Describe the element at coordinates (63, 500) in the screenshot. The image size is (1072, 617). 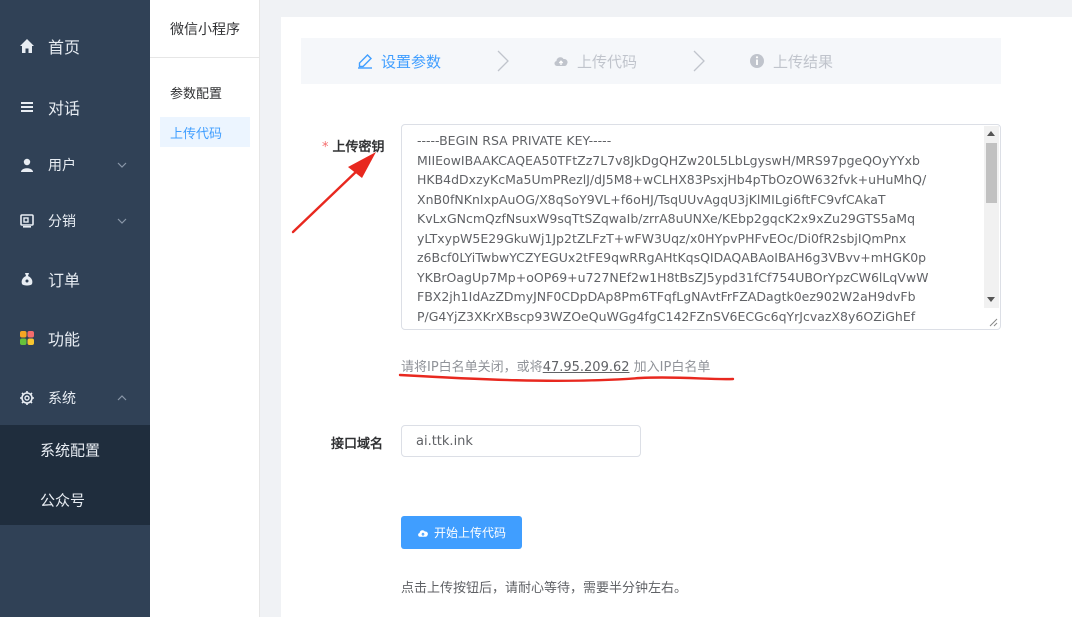
I see `nav-sublabel-official-account: 公众号` at that location.